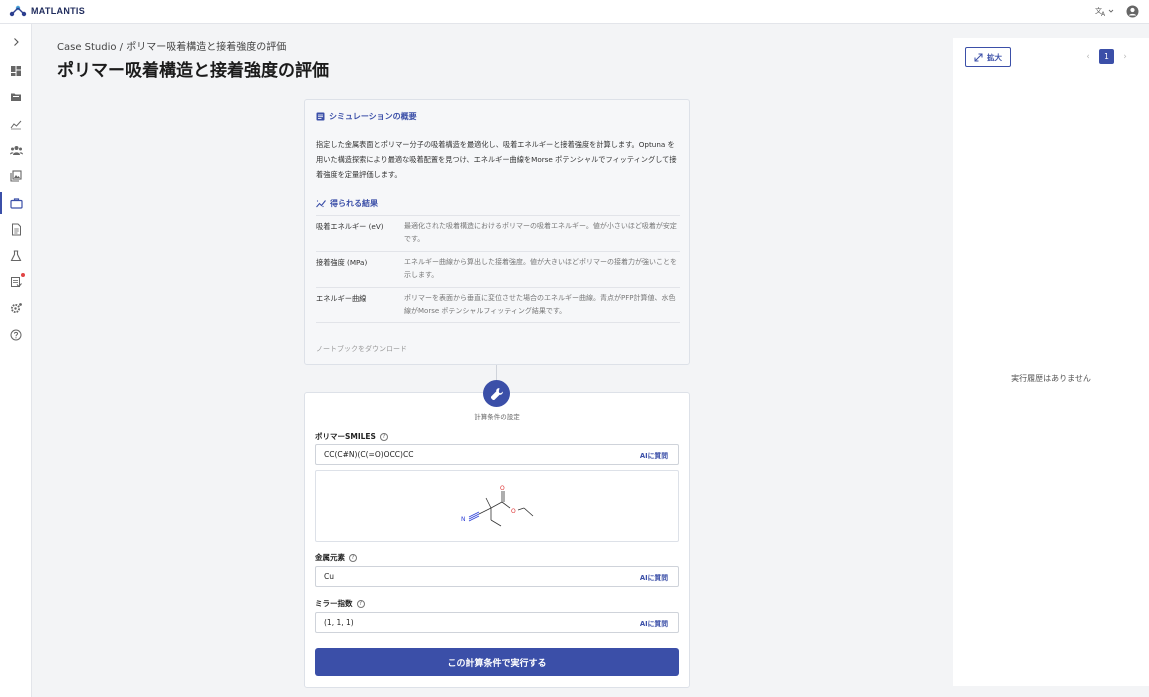 The width and height of the screenshot is (1149, 697). I want to click on page-number: 1, so click(1106, 56).